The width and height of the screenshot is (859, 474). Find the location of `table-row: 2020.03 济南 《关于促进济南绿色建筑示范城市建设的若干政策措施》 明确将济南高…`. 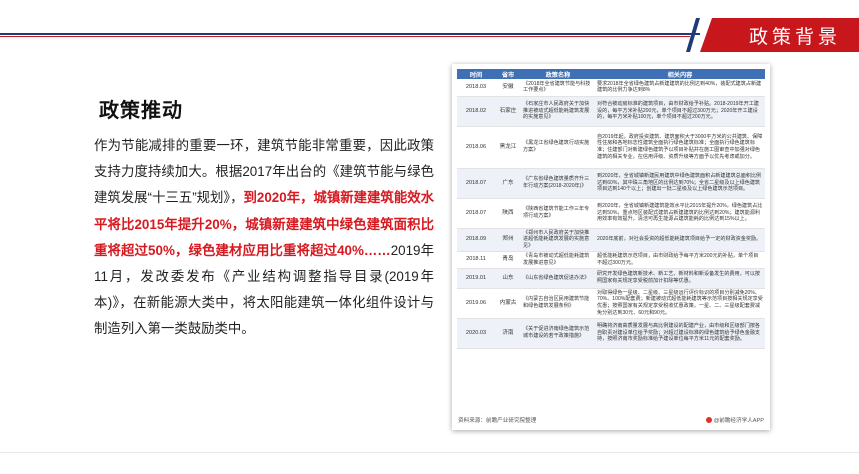

table-row: 2020.03 济南 《关于促进济南绿色建筑示范城市建设的若干政策措施》 明确将济南高… is located at coordinates (611, 333).